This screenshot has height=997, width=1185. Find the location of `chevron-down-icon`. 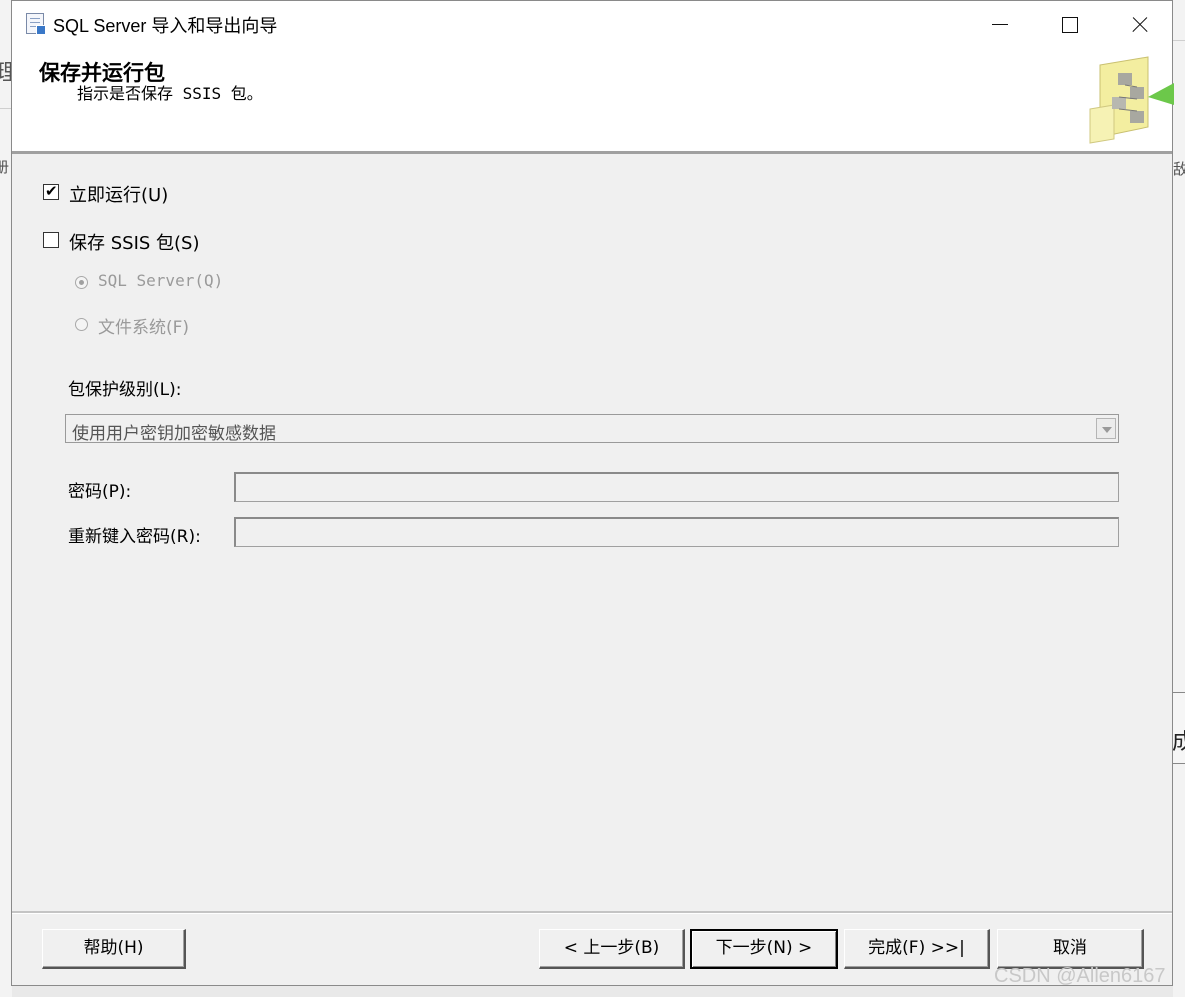

chevron-down-icon is located at coordinates (1107, 430).